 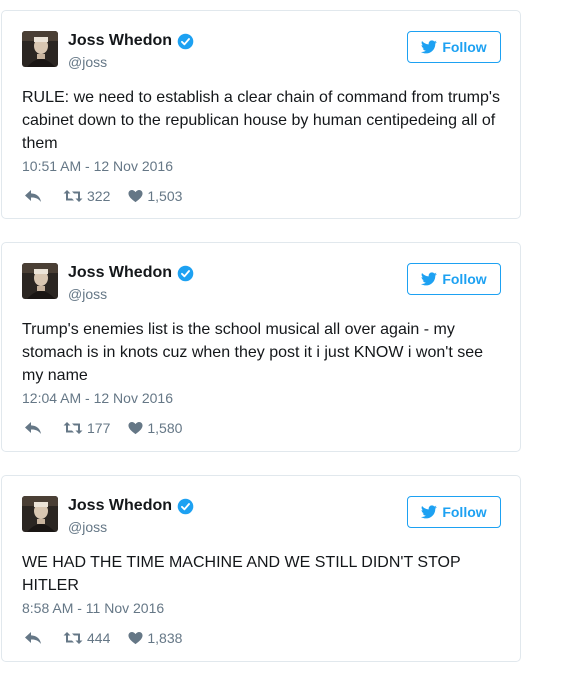 I want to click on tweet-actions: 444 1,838, so click(x=103, y=638).